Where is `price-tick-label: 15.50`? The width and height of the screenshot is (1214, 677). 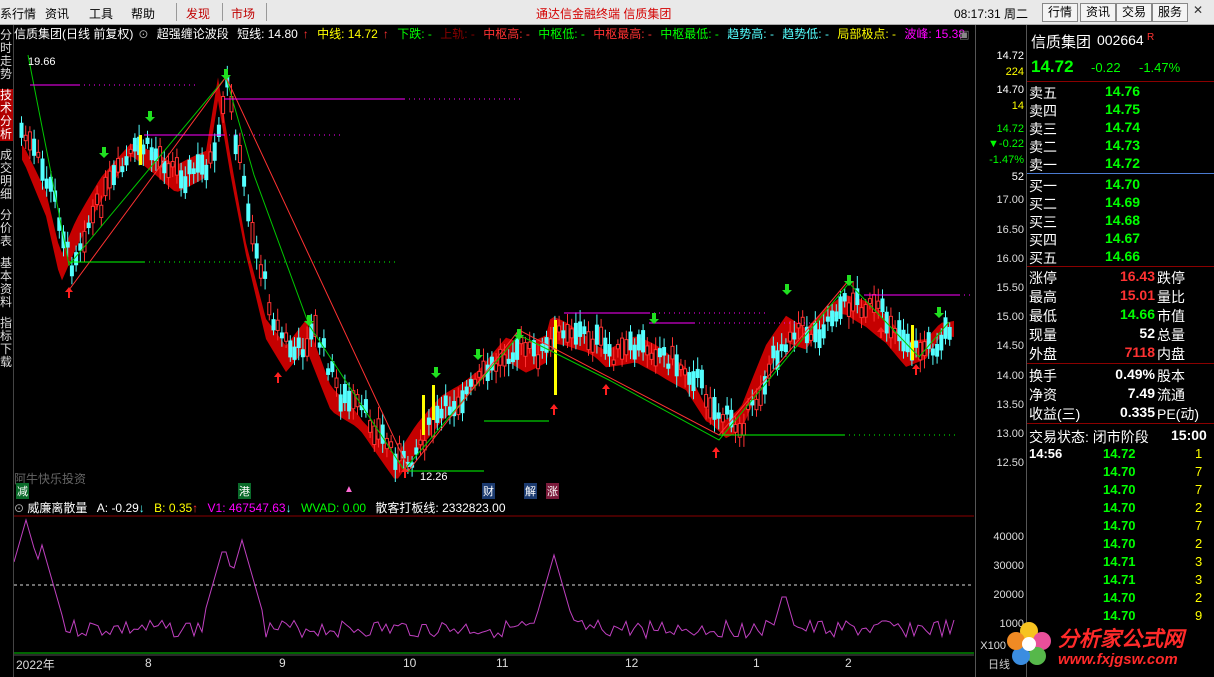 price-tick-label: 15.50 is located at coordinates (1010, 288).